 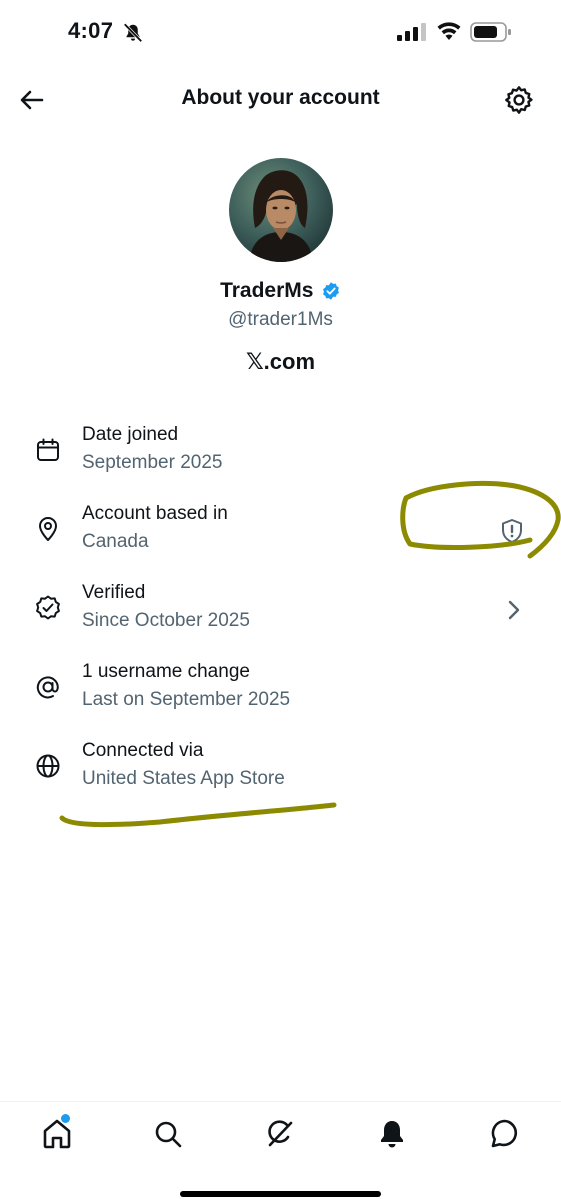 I want to click on home-indicator, so click(x=280, y=1194).